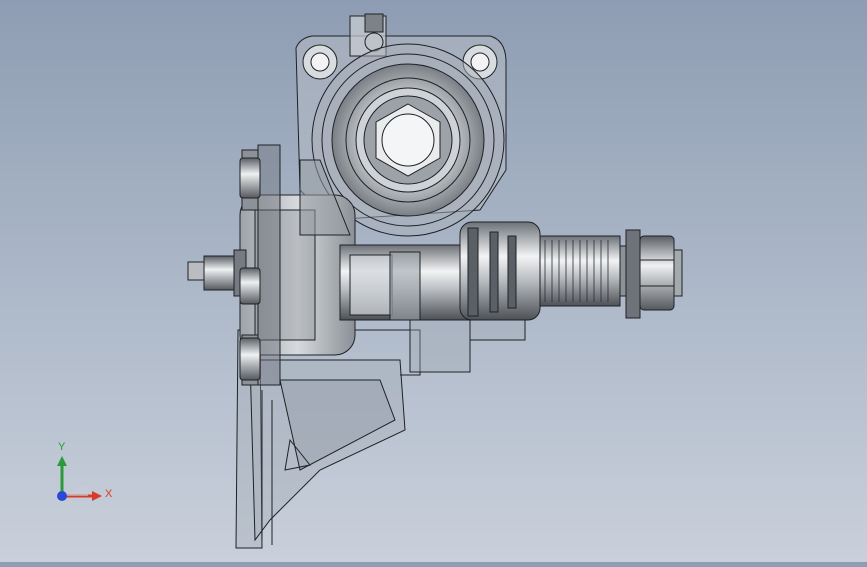  I want to click on left-stud-bolt, so click(217, 273).